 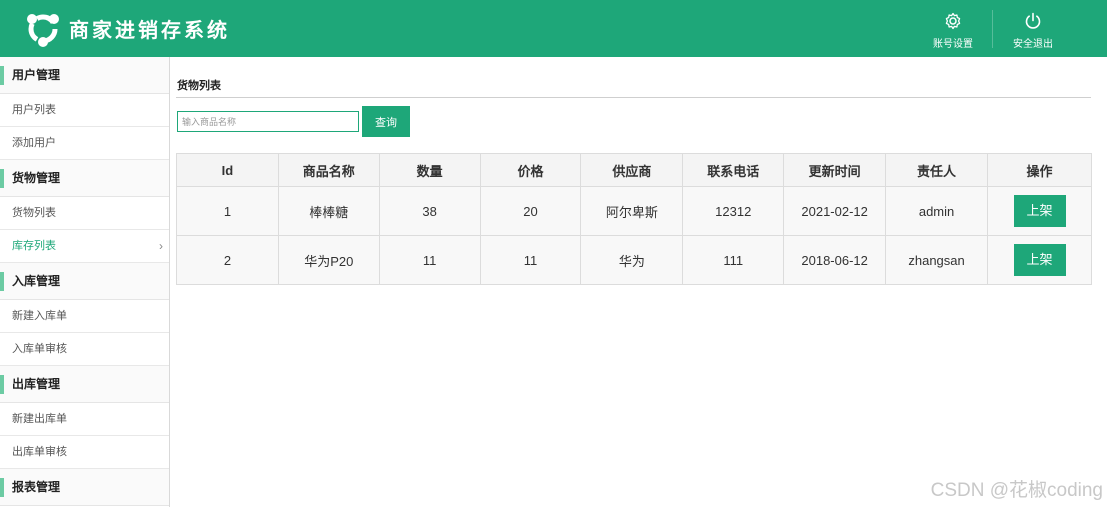 What do you see at coordinates (43, 30) in the screenshot?
I see `app-logo-icon` at bounding box center [43, 30].